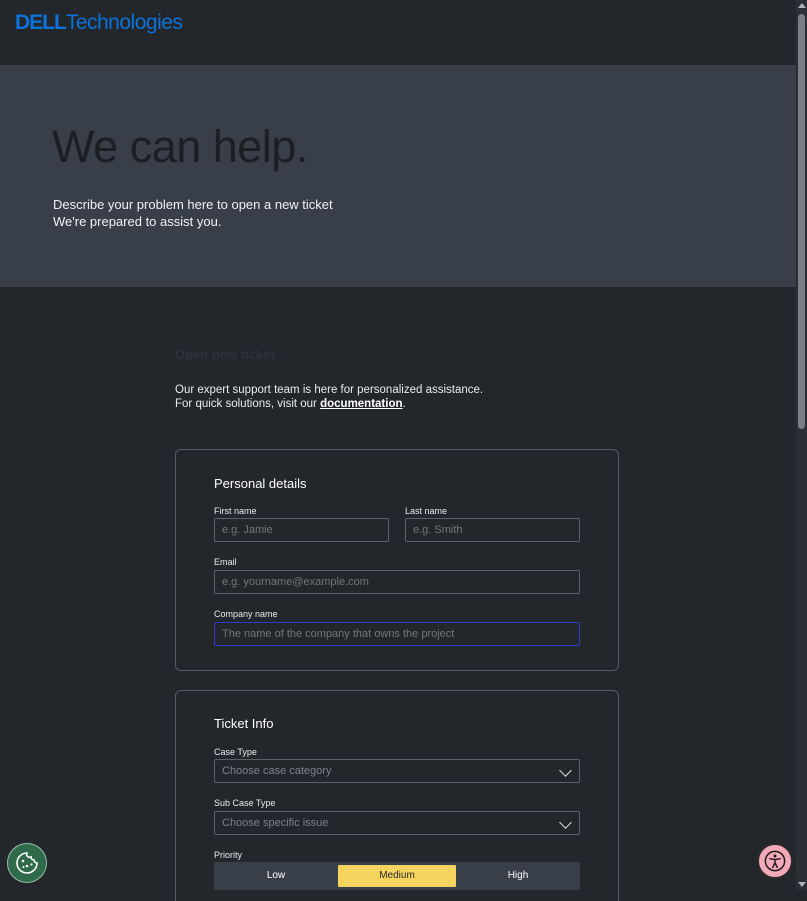 The image size is (807, 901). I want to click on sub-case-type-select: Choose specific issue, so click(397, 823).